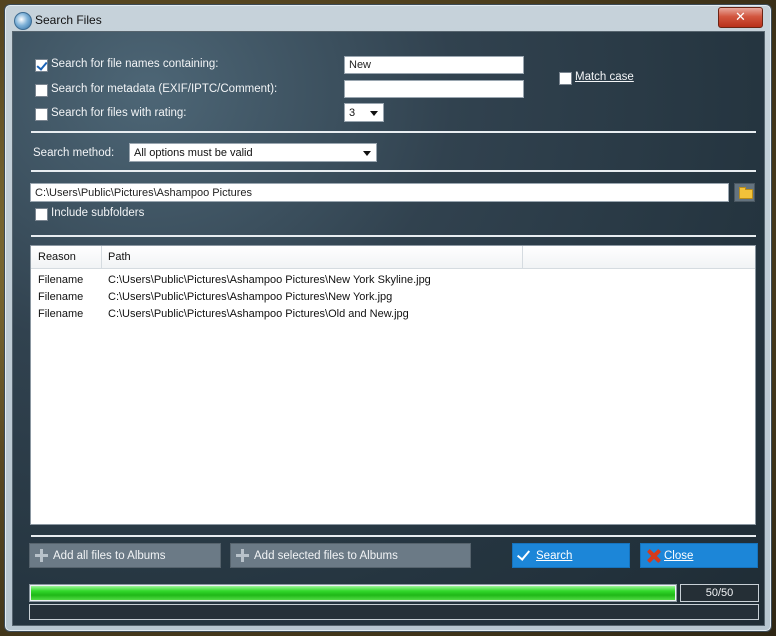 This screenshot has width=776, height=636. Describe the element at coordinates (109, 556) in the screenshot. I see `add-all-to-albums-label: Add all files to Albums` at that location.